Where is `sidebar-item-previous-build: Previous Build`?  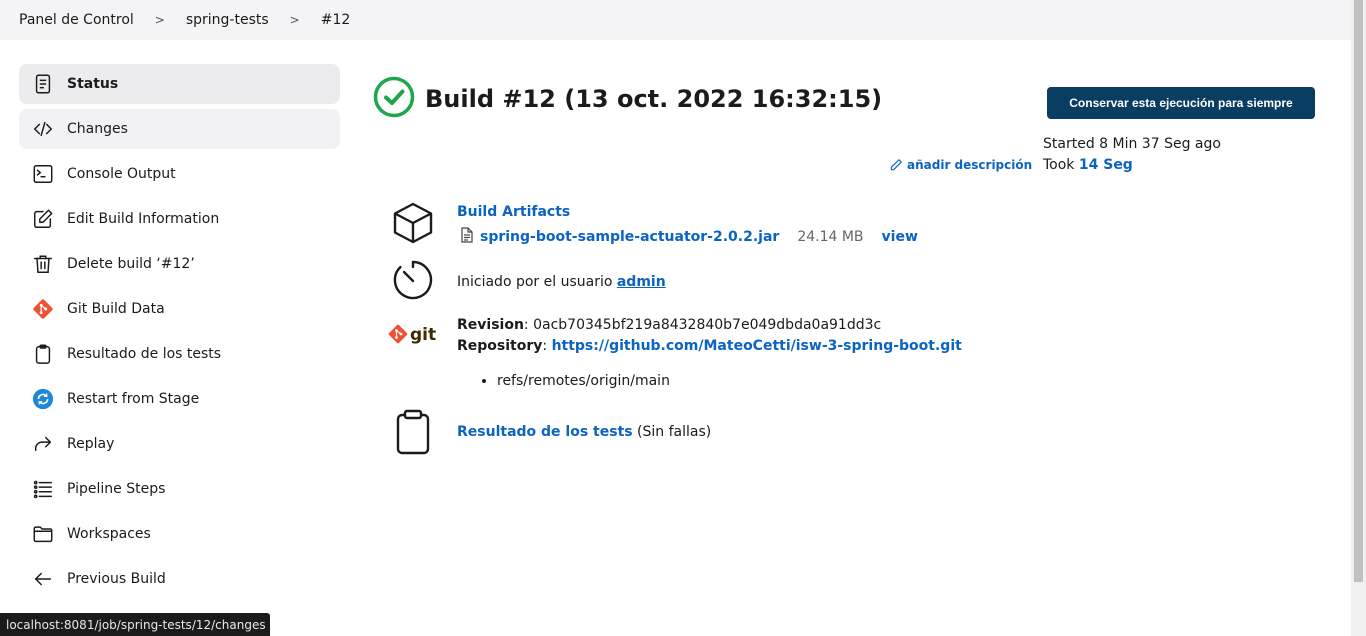 sidebar-item-previous-build: Previous Build is located at coordinates (179, 579).